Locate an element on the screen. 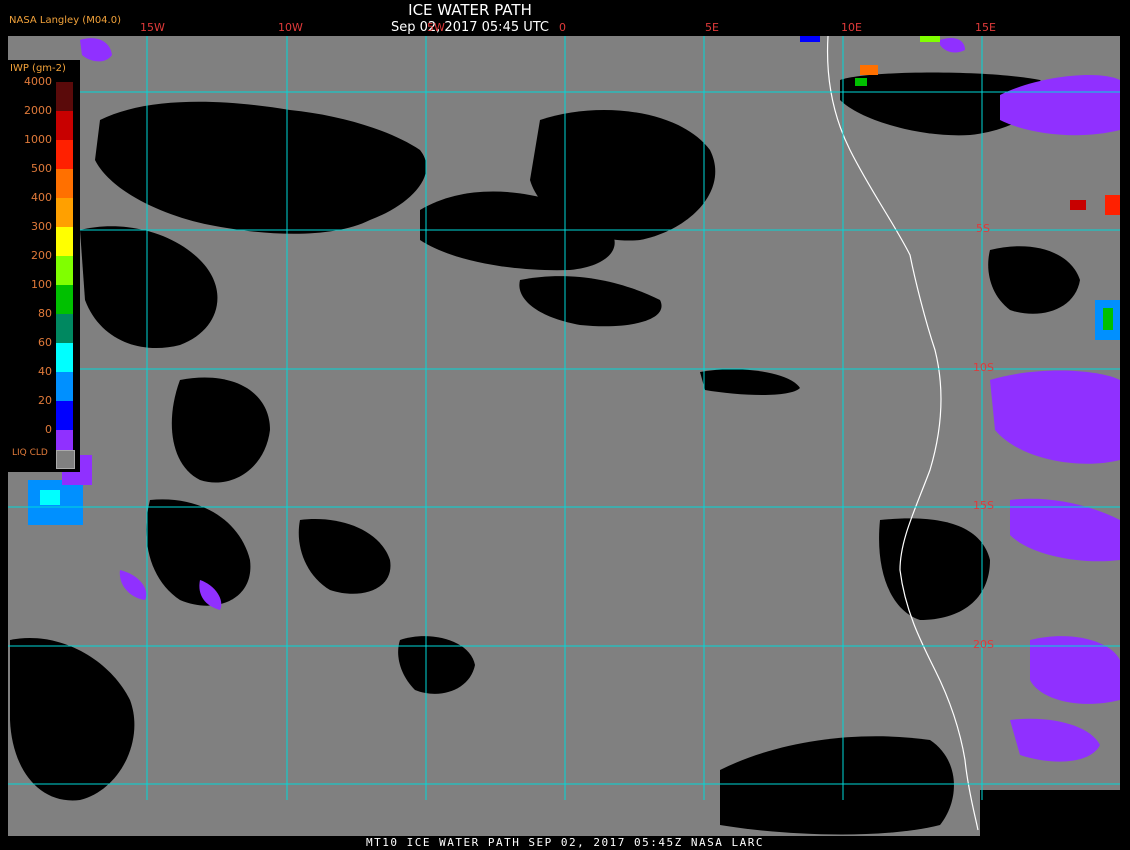  legend-tick: 2000 is located at coordinates (38, 110).